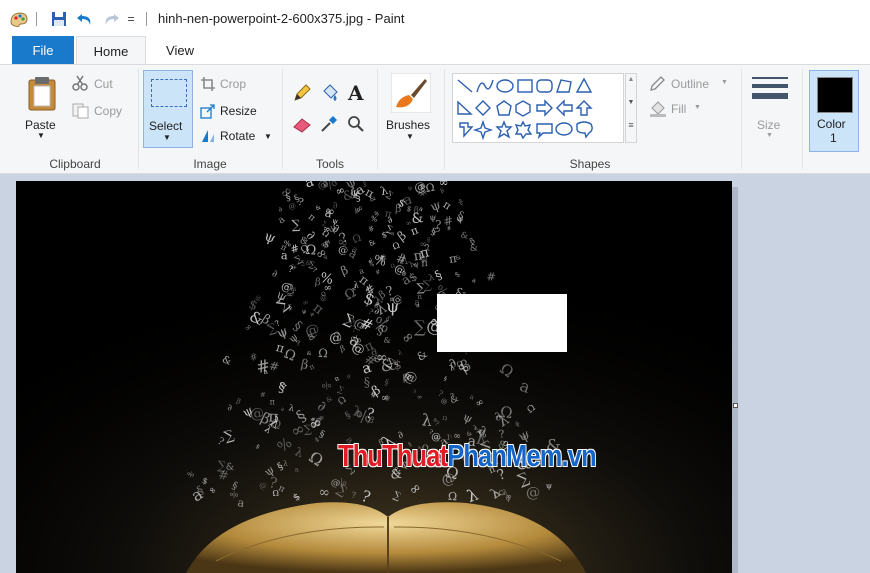  Describe the element at coordinates (356, 93) in the screenshot. I see `text-tool-icon: A` at that location.